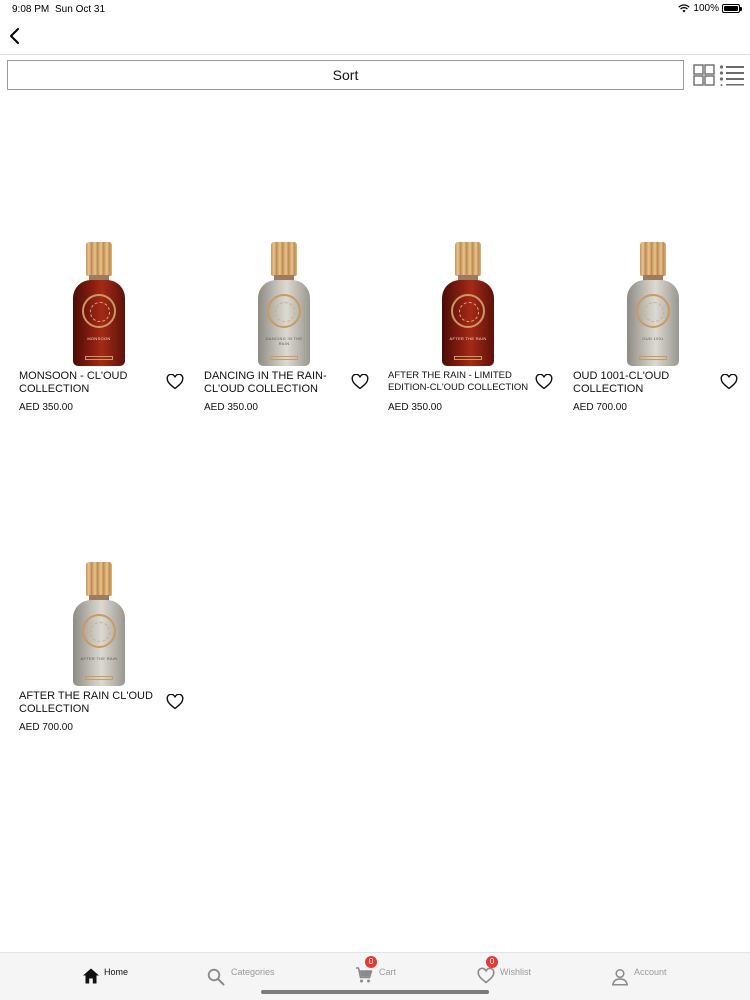 The width and height of the screenshot is (750, 1000). Describe the element at coordinates (375, 54) in the screenshot. I see `header-divider` at that location.